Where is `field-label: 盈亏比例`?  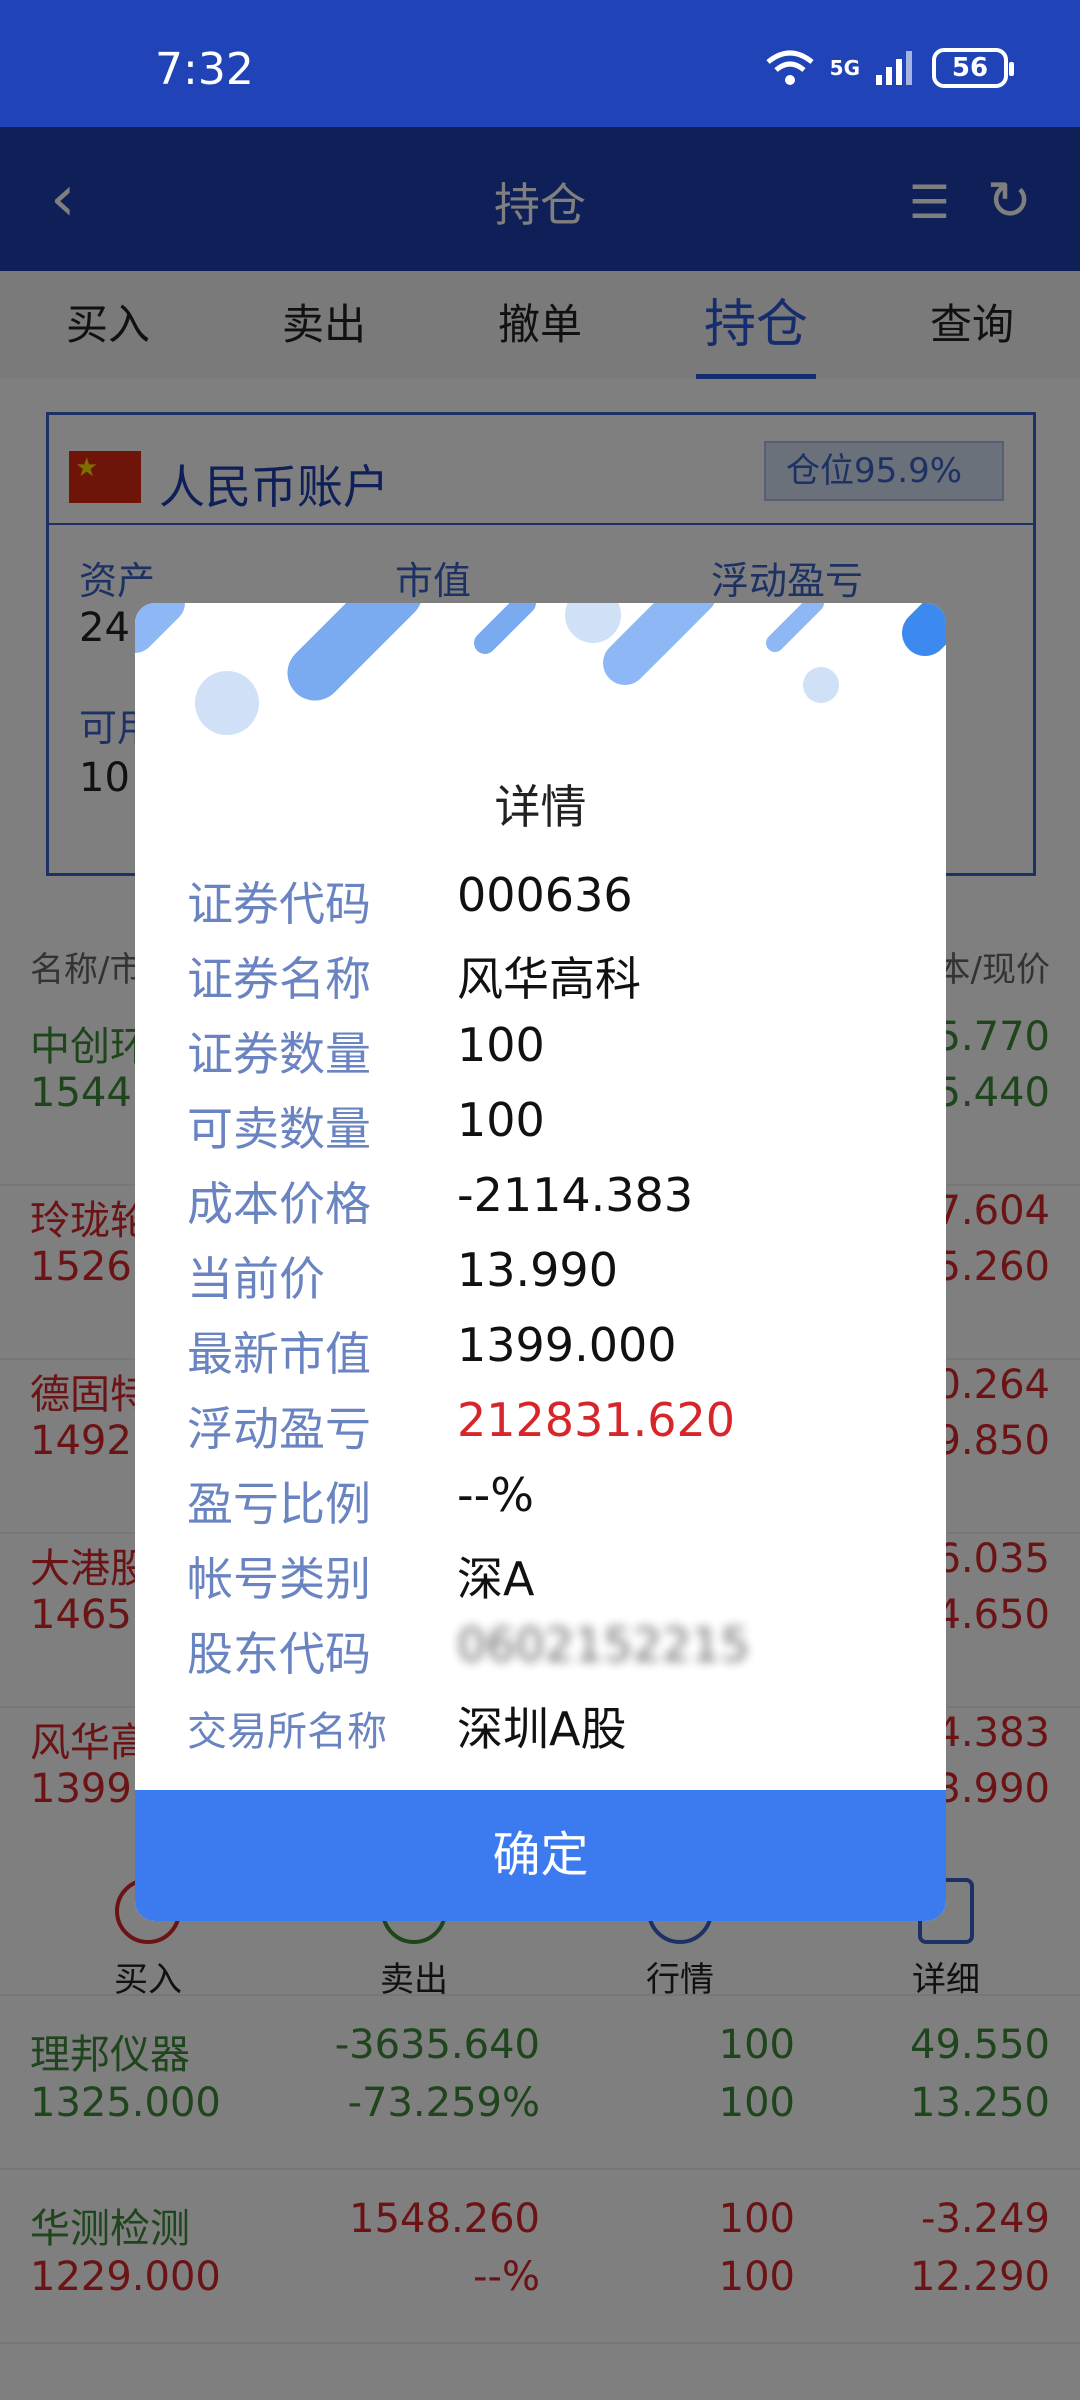
field-label: 盈亏比例 is located at coordinates (279, 1504).